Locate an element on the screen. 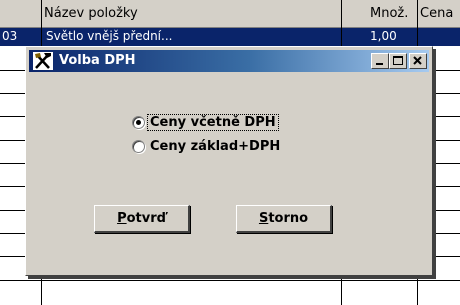 Image resolution: width=460 pixels, height=305 pixels. radio-base-plus-vat is located at coordinates (138, 146).